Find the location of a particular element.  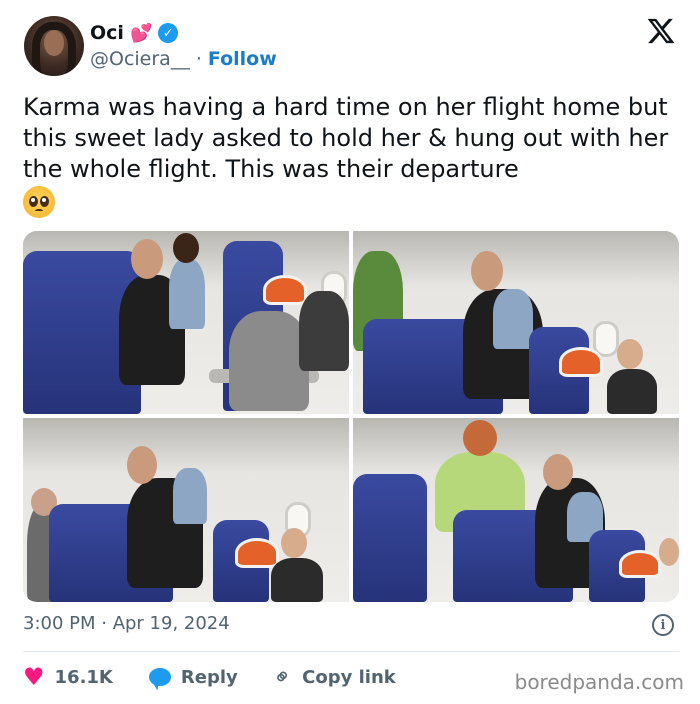

pleading-face-emoji-icon is located at coordinates (39, 202).